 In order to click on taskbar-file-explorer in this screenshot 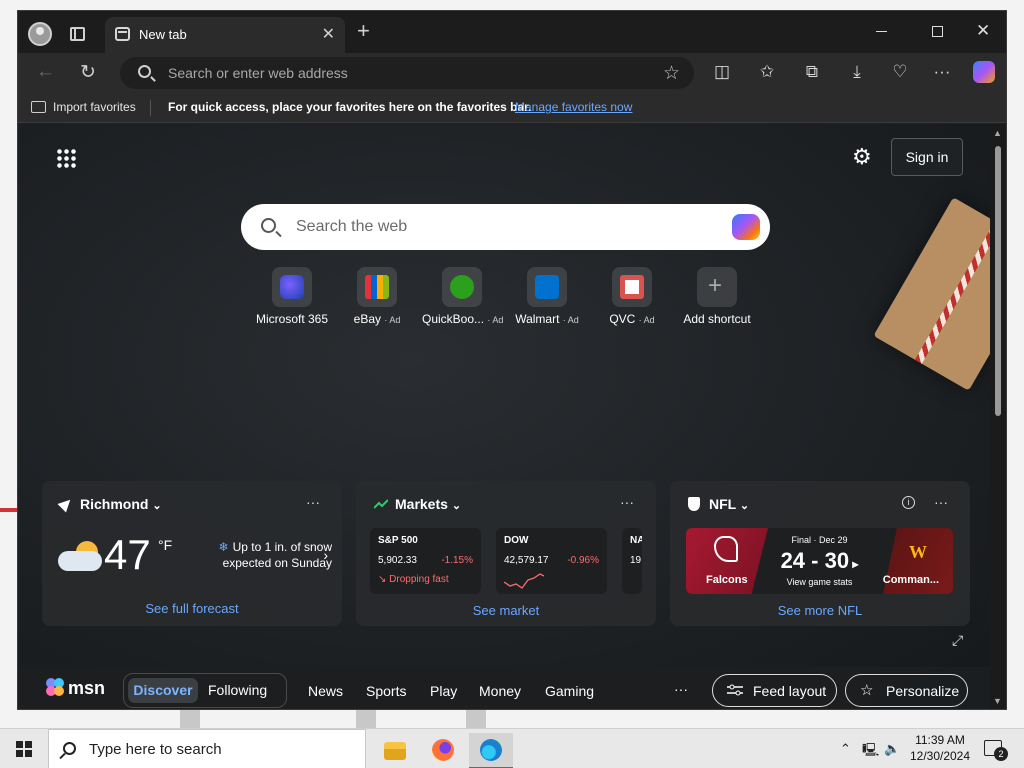, I will do `click(395, 750)`.